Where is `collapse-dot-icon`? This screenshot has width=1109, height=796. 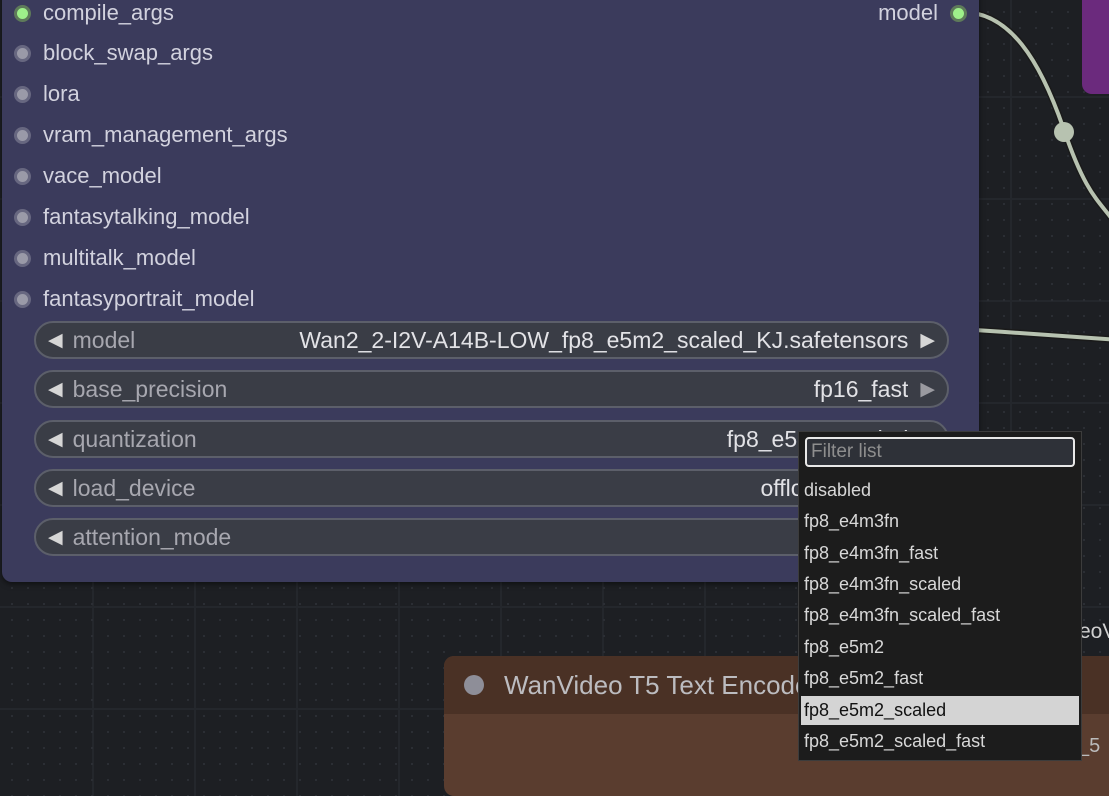
collapse-dot-icon is located at coordinates (474, 685).